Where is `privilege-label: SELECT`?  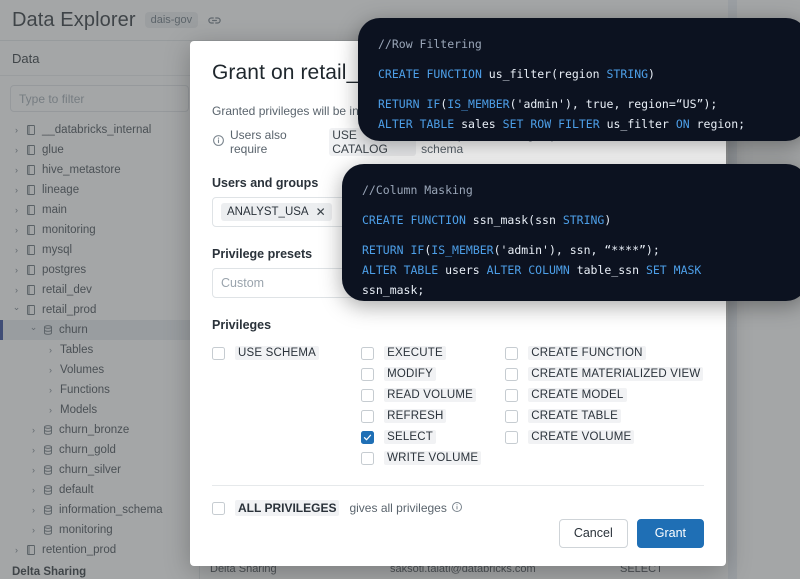 privilege-label: SELECT is located at coordinates (410, 437).